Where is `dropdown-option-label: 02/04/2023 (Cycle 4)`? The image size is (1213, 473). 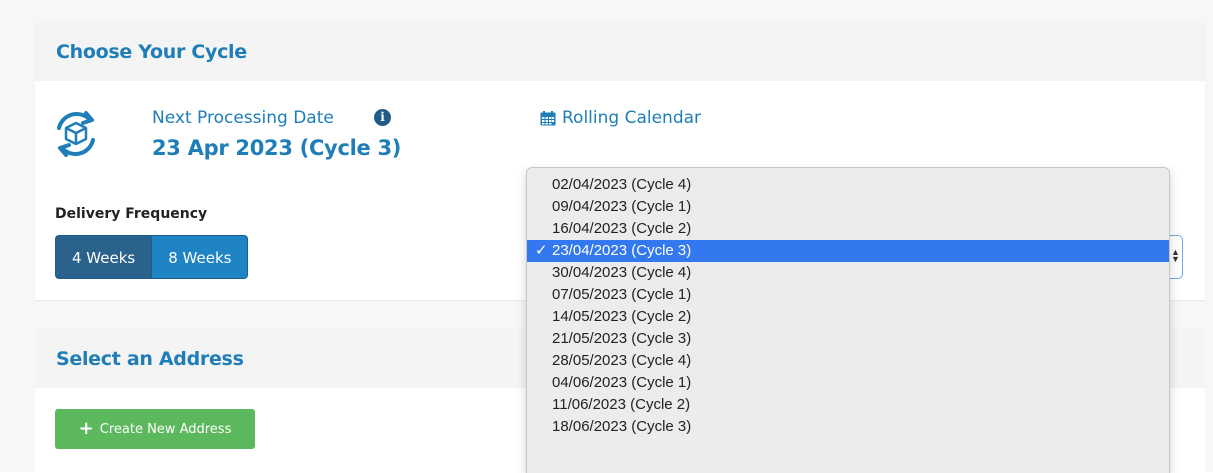
dropdown-option-label: 02/04/2023 (Cycle 4) is located at coordinates (622, 184).